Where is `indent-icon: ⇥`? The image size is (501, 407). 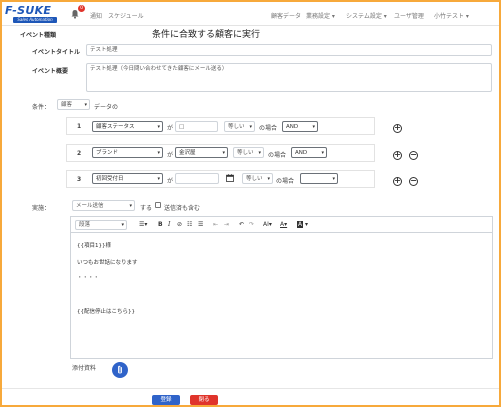 indent-icon: ⇥ is located at coordinates (226, 224).